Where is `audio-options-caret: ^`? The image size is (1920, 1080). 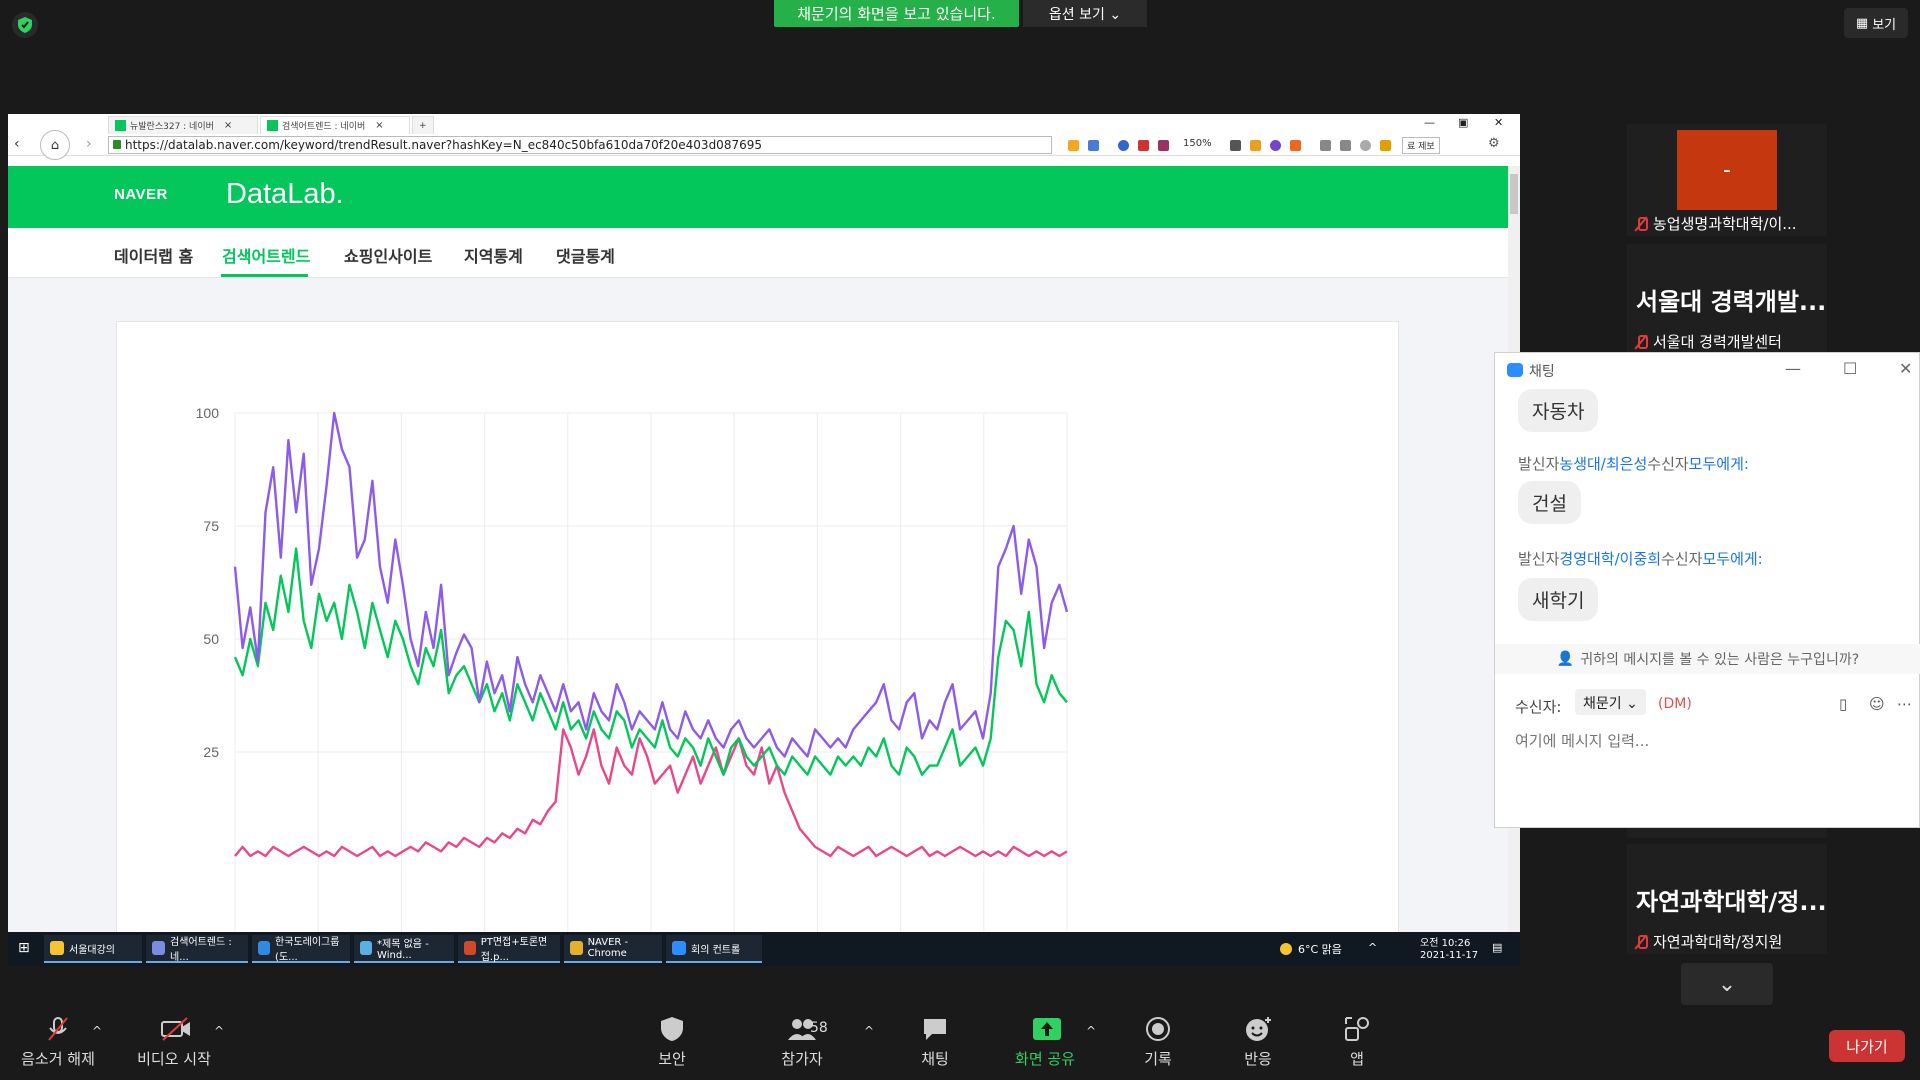 audio-options-caret: ^ is located at coordinates (97, 1031).